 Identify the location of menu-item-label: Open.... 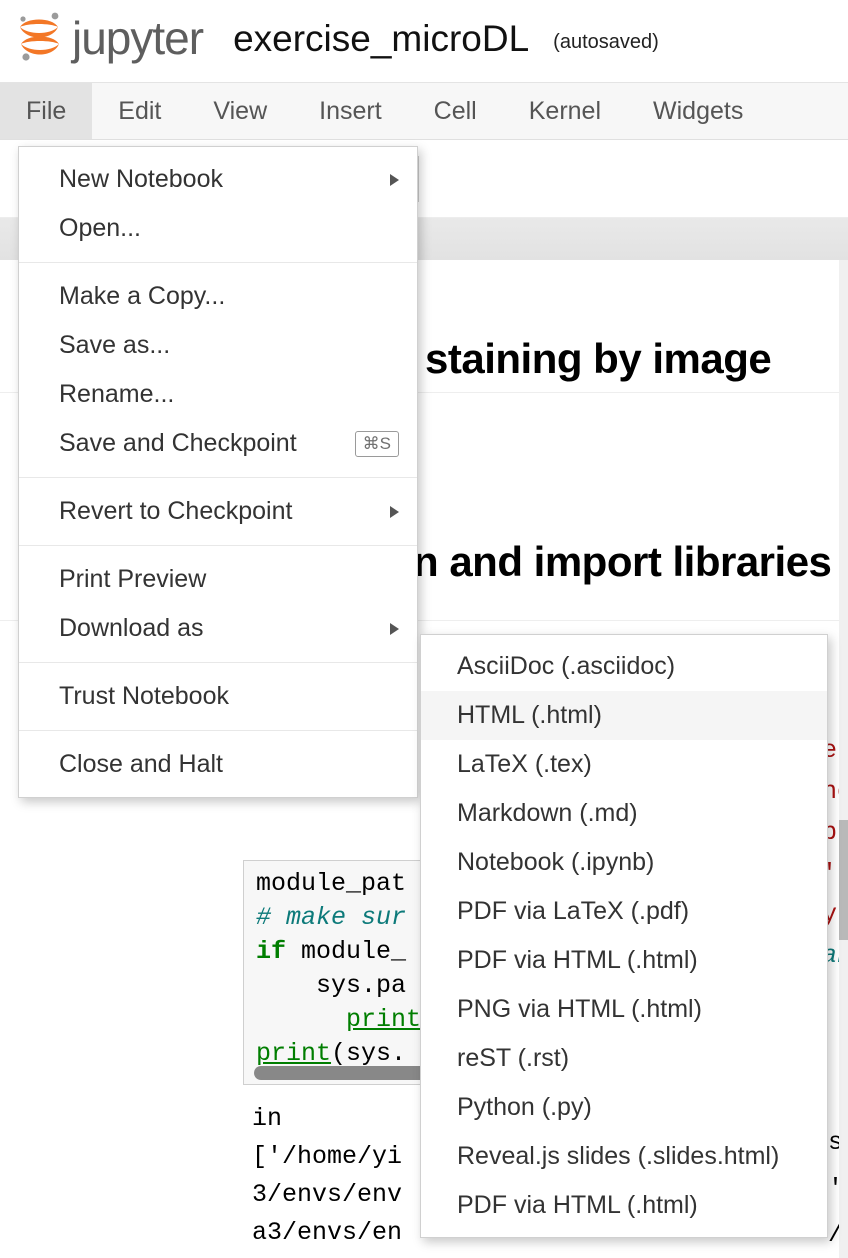
(100, 228).